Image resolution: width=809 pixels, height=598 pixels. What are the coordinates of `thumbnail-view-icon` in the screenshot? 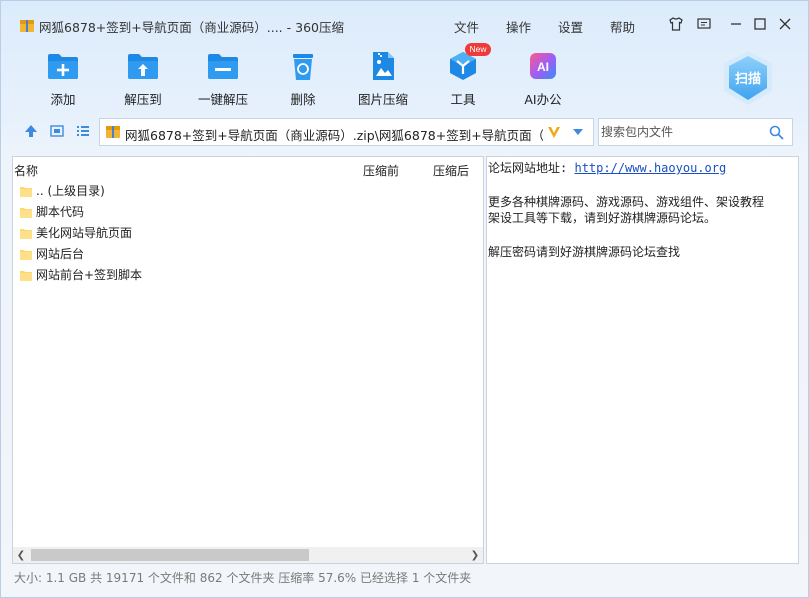 It's located at (57, 131).